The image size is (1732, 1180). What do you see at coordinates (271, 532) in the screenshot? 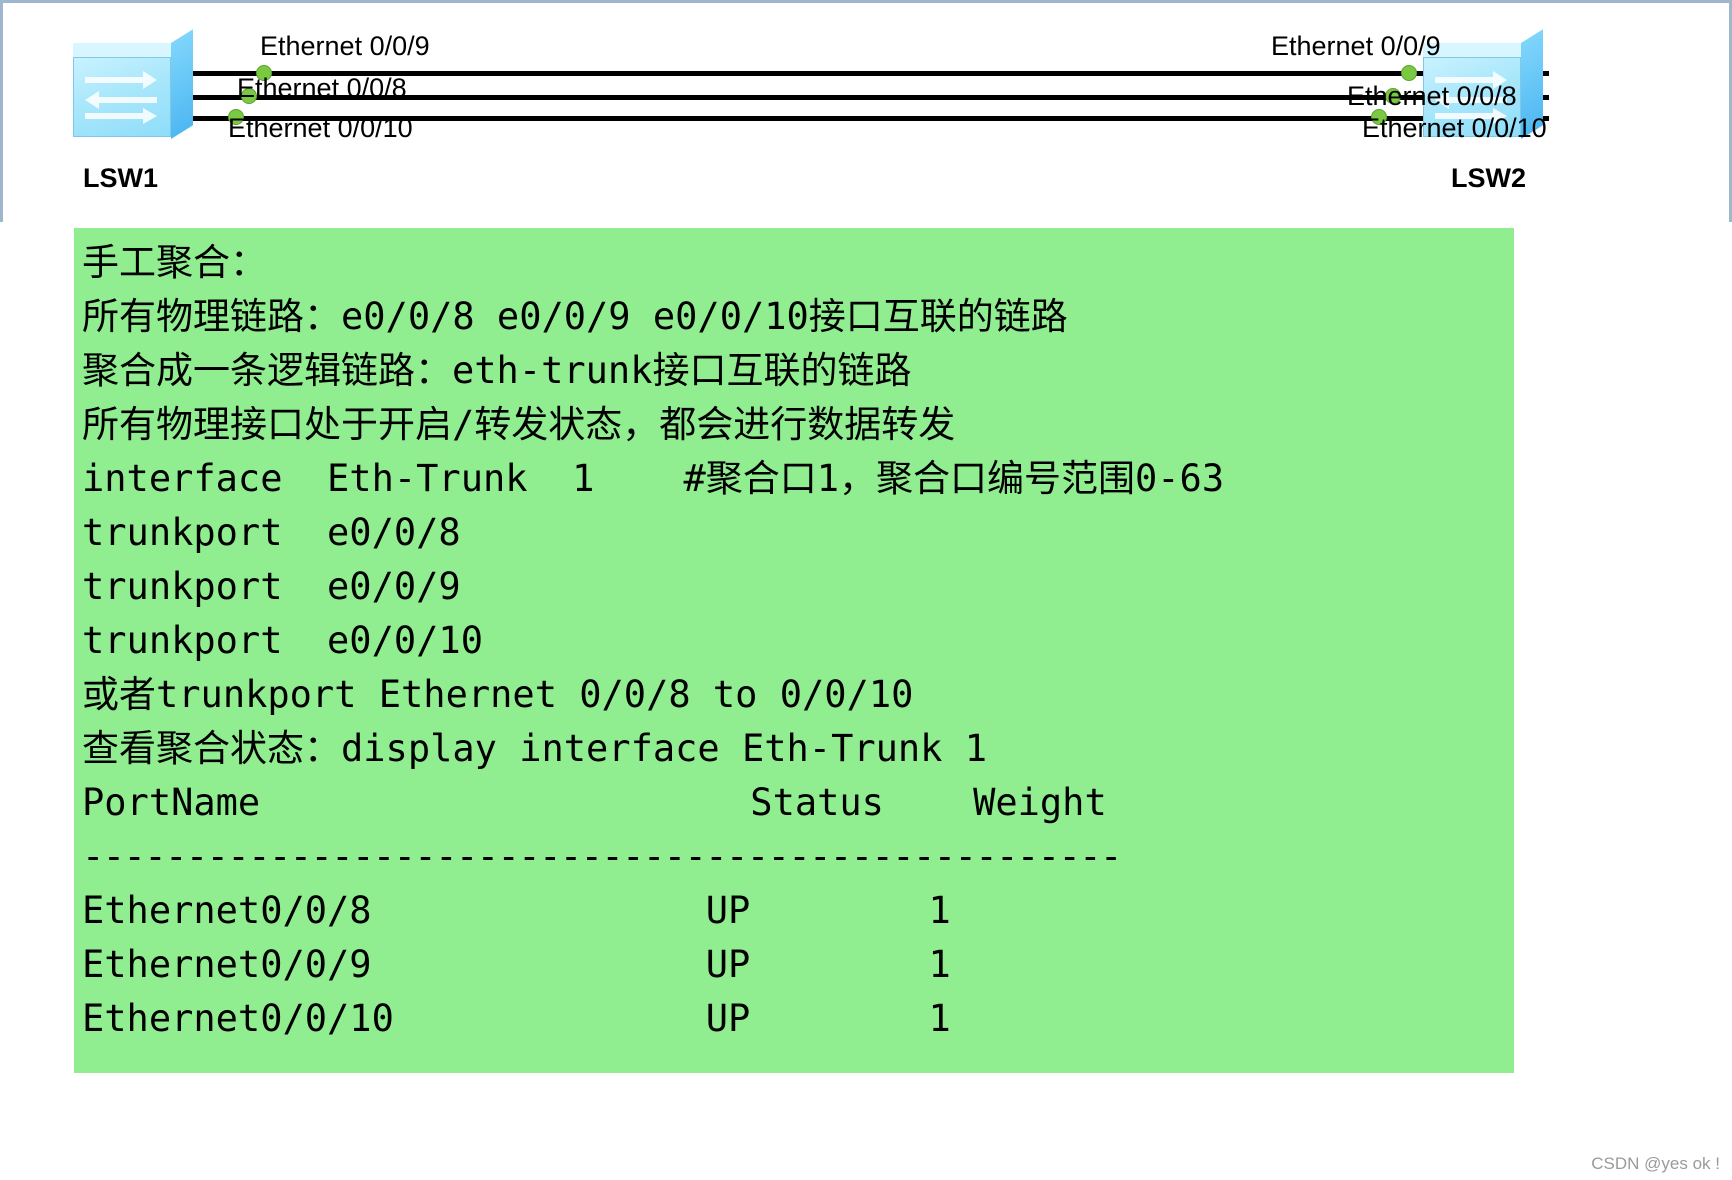
I see `note-line-trunkport-8: trunkport e0/0/8` at bounding box center [271, 532].